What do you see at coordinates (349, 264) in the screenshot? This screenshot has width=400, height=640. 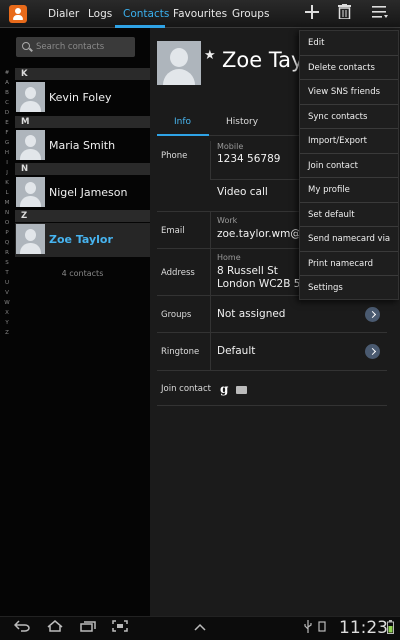 I see `menu-item-print-namecard: Print namecard` at bounding box center [349, 264].